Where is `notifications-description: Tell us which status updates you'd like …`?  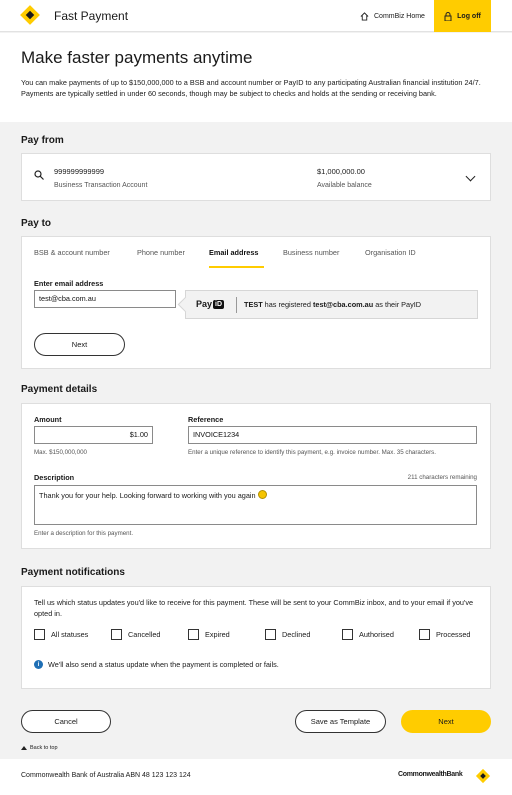 notifications-description: Tell us which status updates you'd like … is located at coordinates (254, 608).